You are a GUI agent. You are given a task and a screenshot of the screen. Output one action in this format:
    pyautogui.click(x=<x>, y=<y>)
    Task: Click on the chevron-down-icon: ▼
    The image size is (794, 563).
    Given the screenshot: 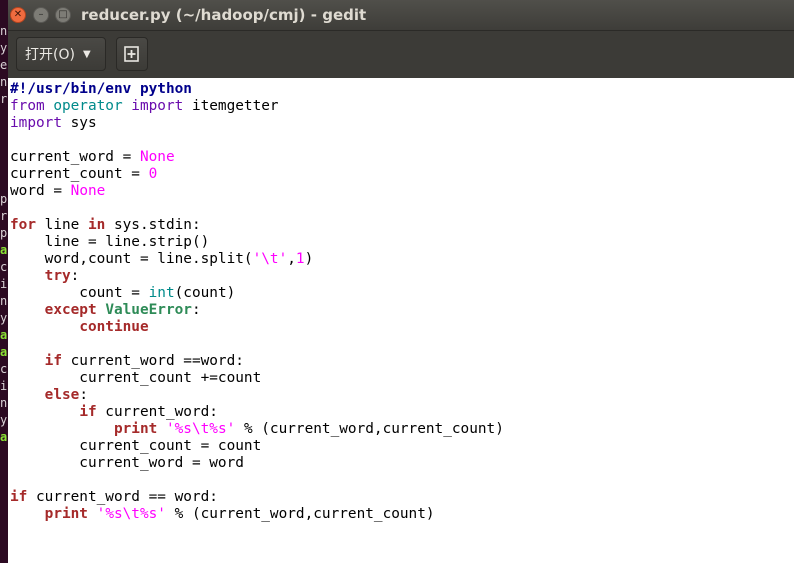 What is the action you would take?
    pyautogui.click(x=86, y=54)
    